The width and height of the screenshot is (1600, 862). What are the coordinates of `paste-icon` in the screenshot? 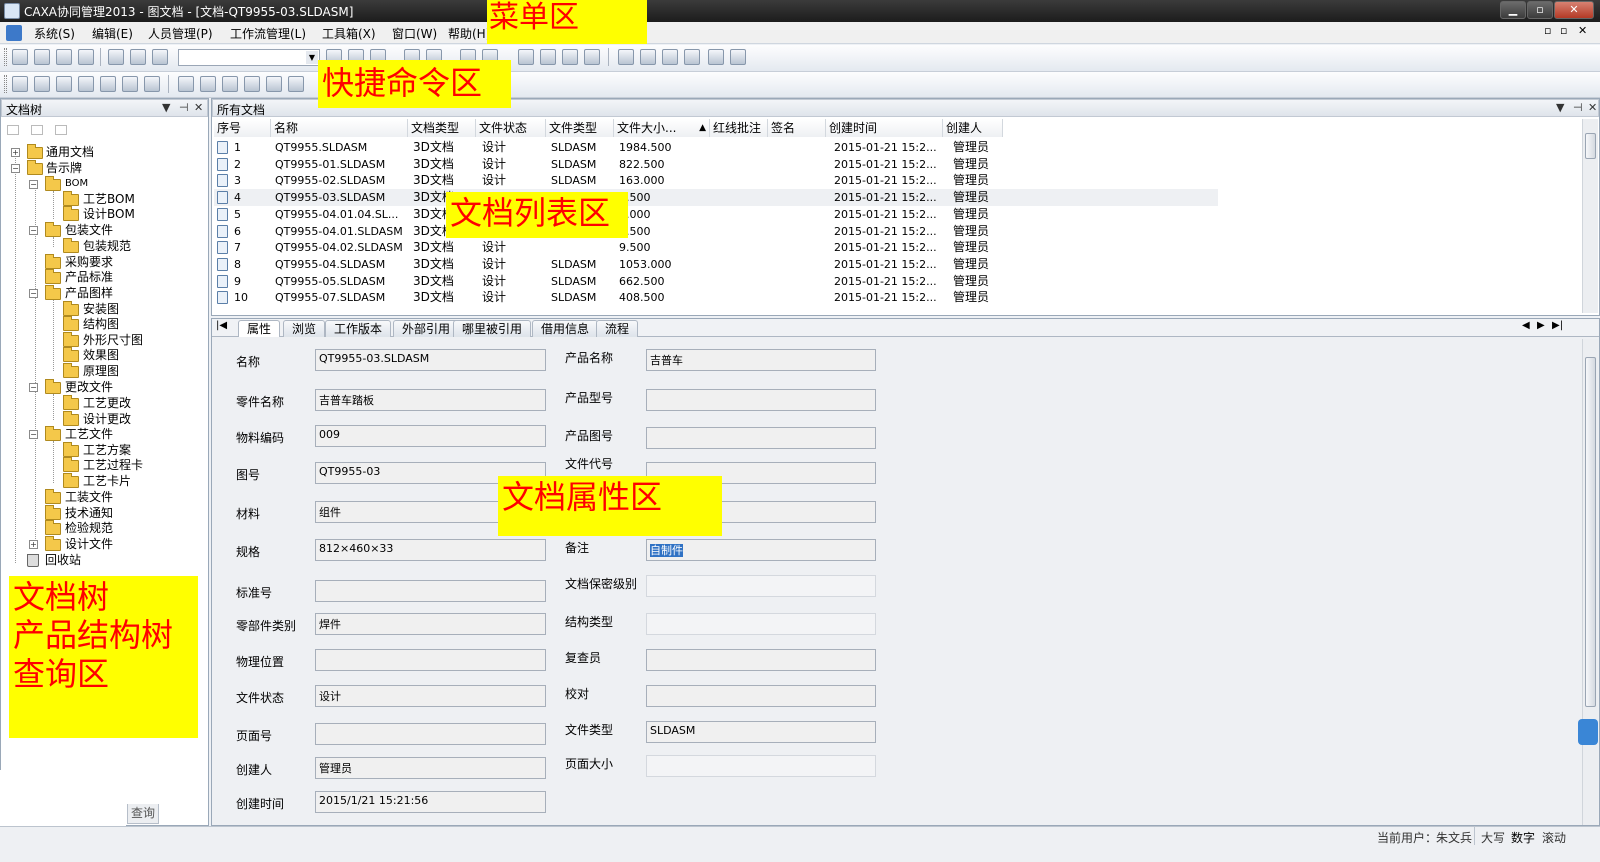 It's located at (160, 57).